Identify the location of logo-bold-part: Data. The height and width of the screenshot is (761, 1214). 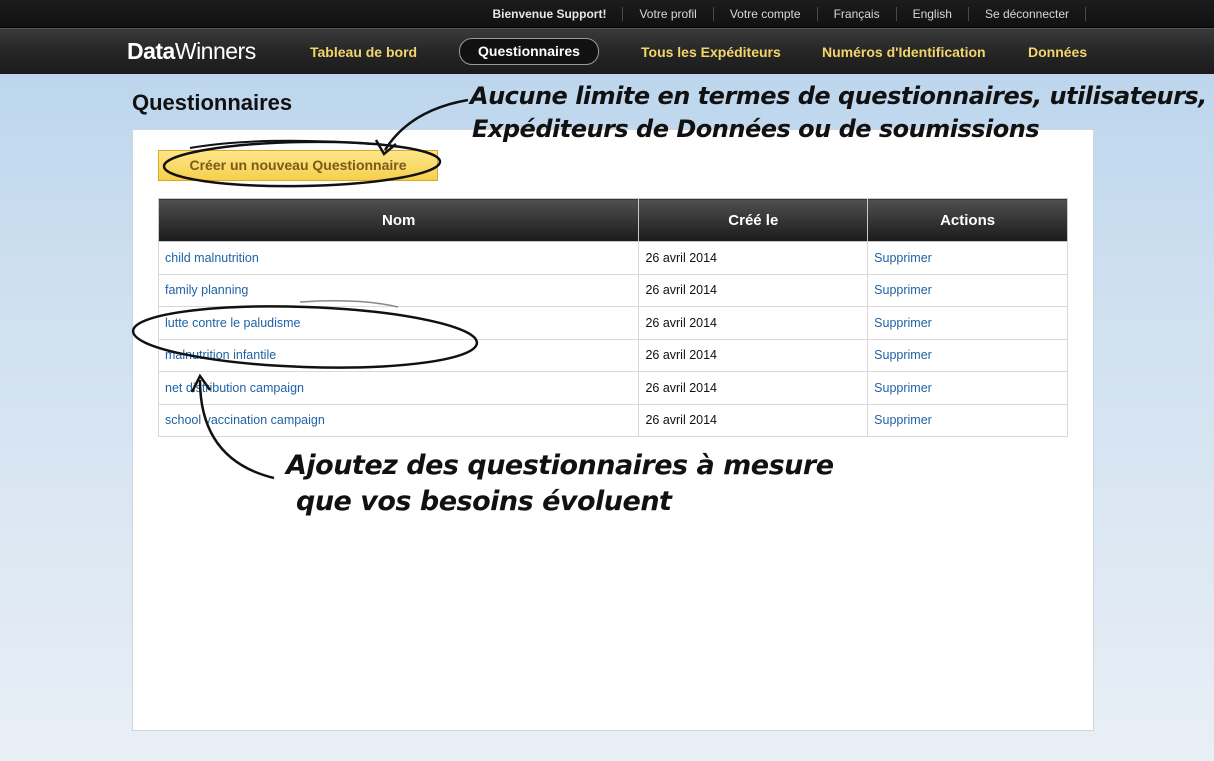
(151, 51).